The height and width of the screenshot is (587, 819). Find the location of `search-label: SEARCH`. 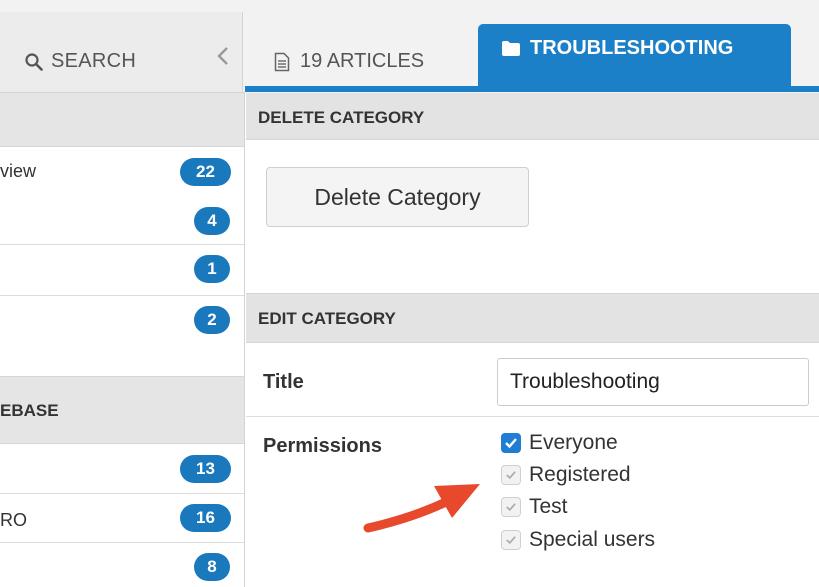

search-label: SEARCH is located at coordinates (94, 61).